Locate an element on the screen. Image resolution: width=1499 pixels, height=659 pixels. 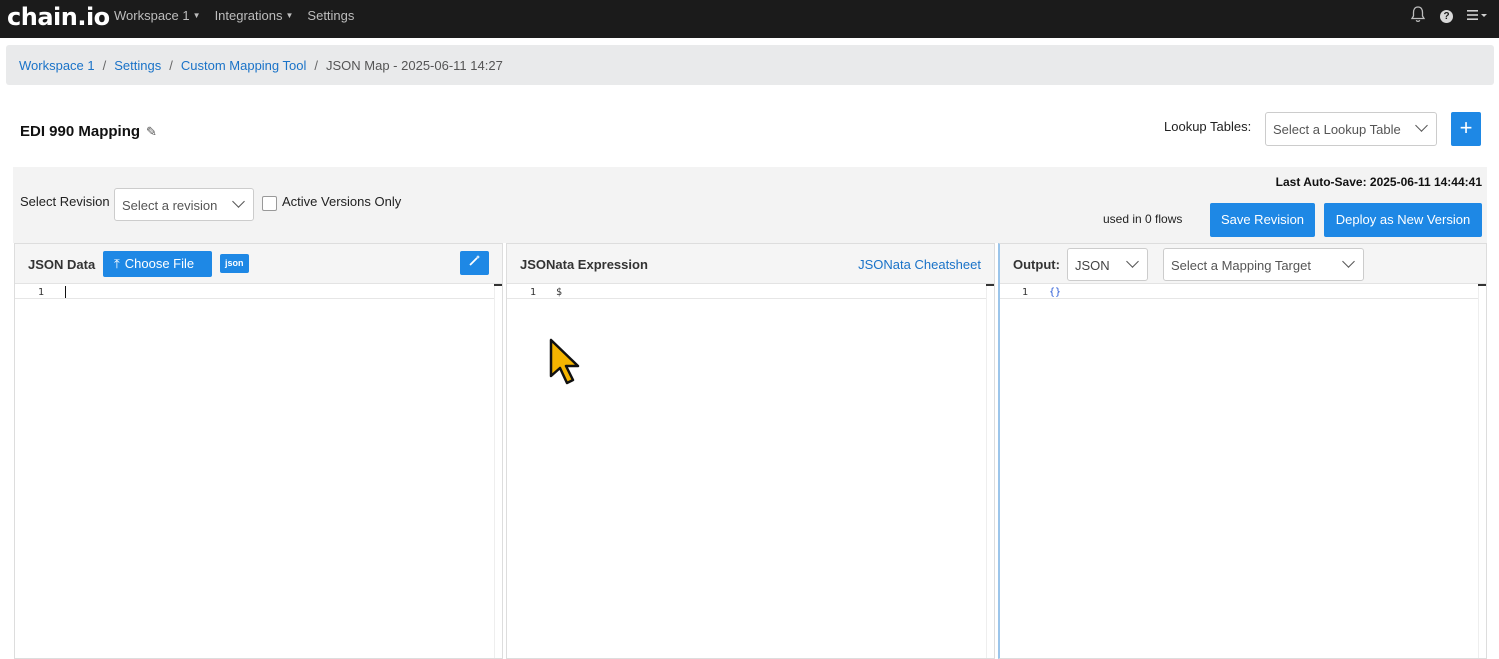
revision-select: Select a revision is located at coordinates (184, 204).